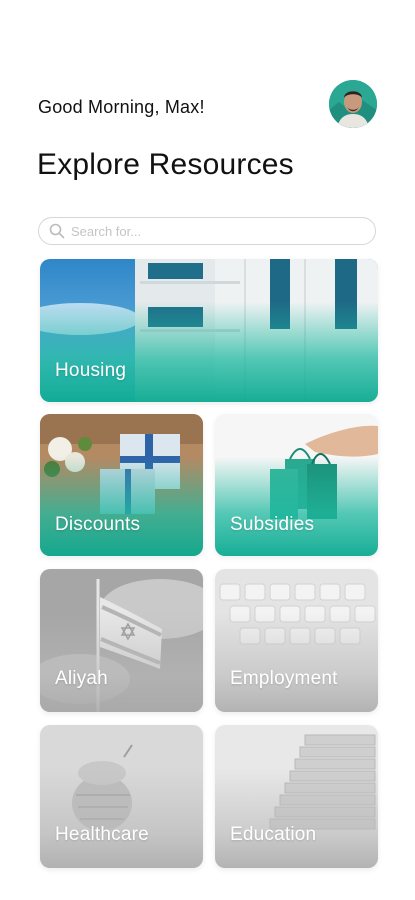  What do you see at coordinates (284, 678) in the screenshot?
I see `category-label: Employment` at bounding box center [284, 678].